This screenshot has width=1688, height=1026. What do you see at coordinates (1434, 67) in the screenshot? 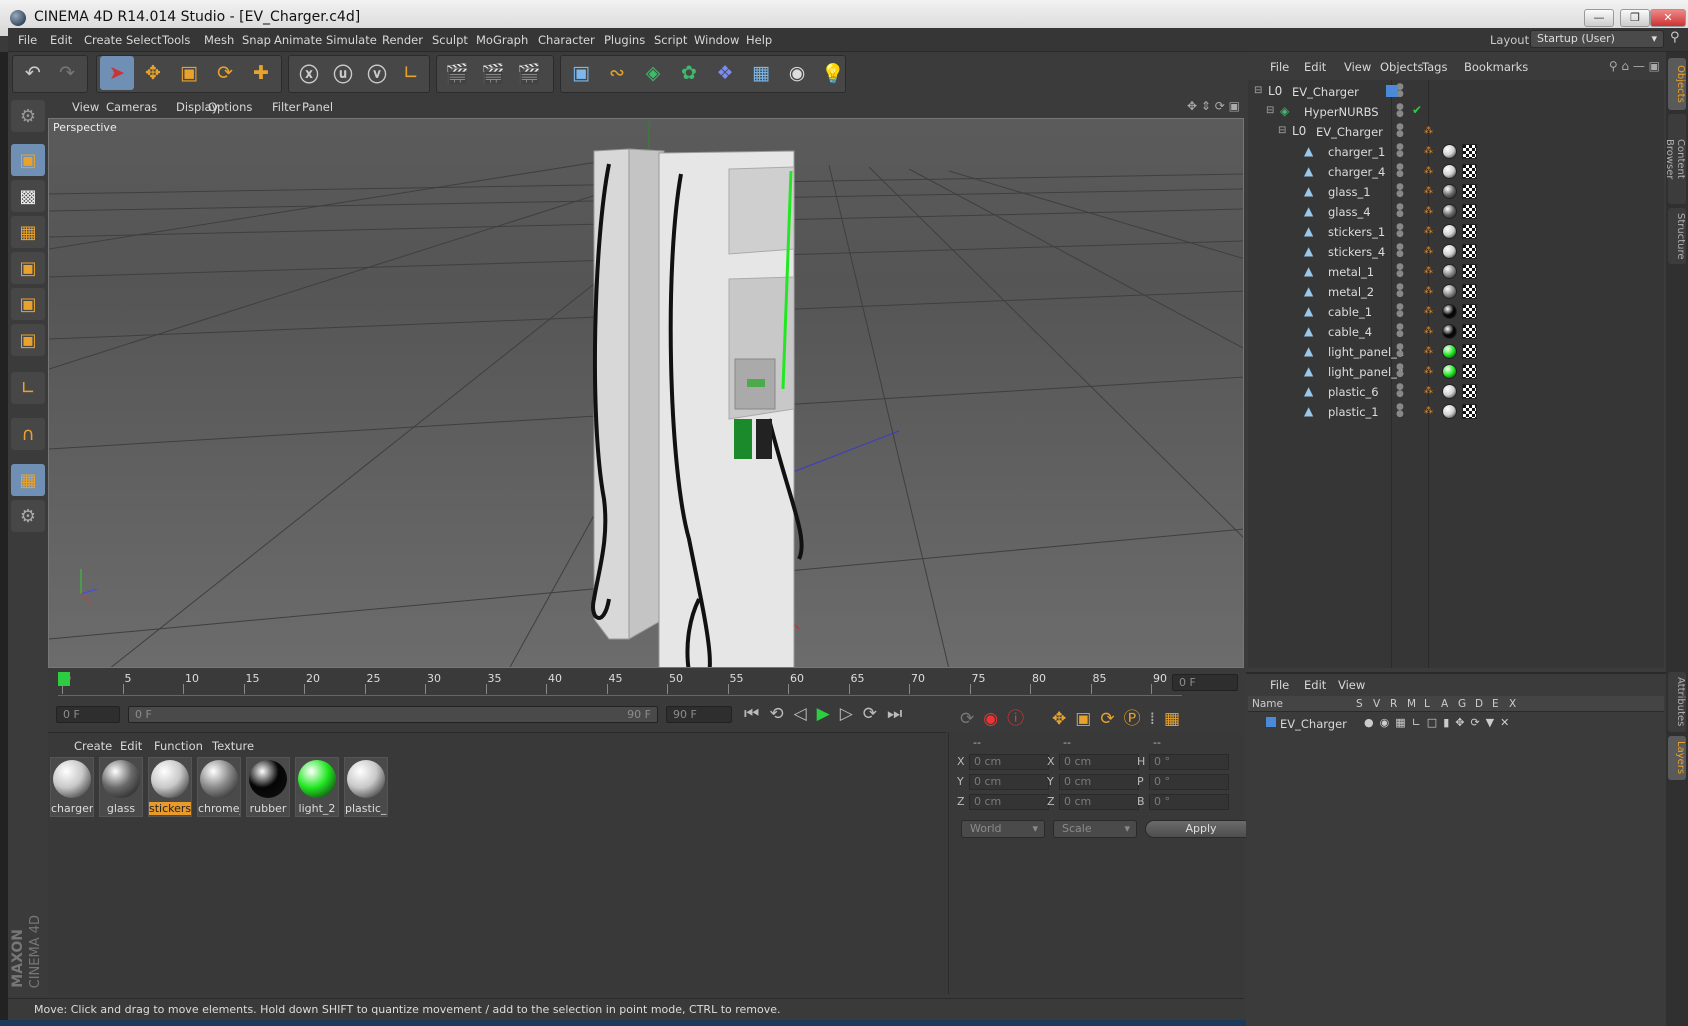
I see `object-menu-tags: Tags` at bounding box center [1434, 67].